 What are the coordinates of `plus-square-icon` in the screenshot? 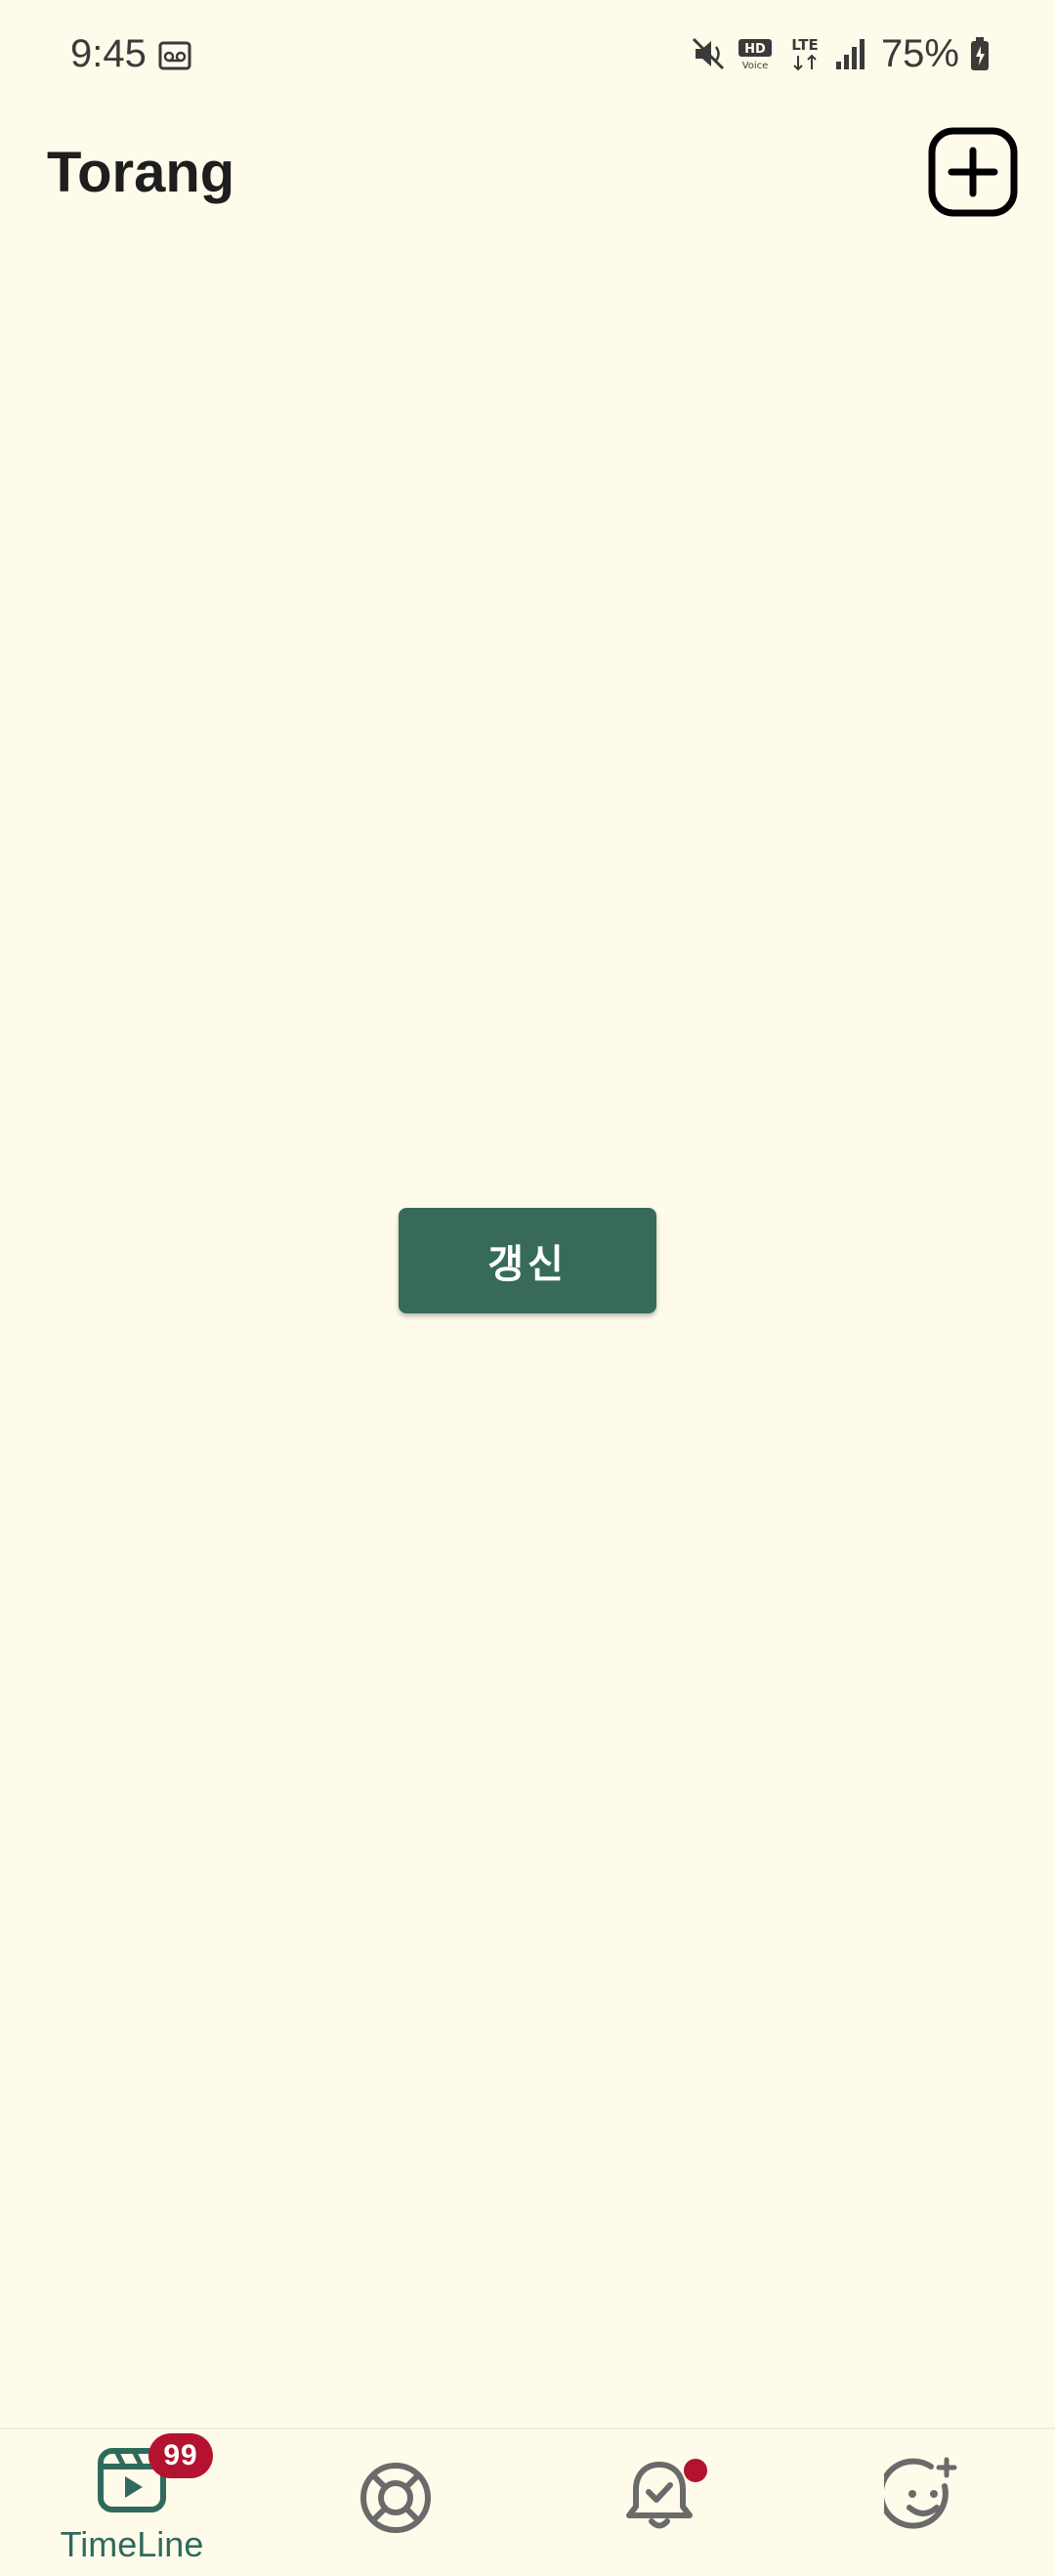 It's located at (973, 172).